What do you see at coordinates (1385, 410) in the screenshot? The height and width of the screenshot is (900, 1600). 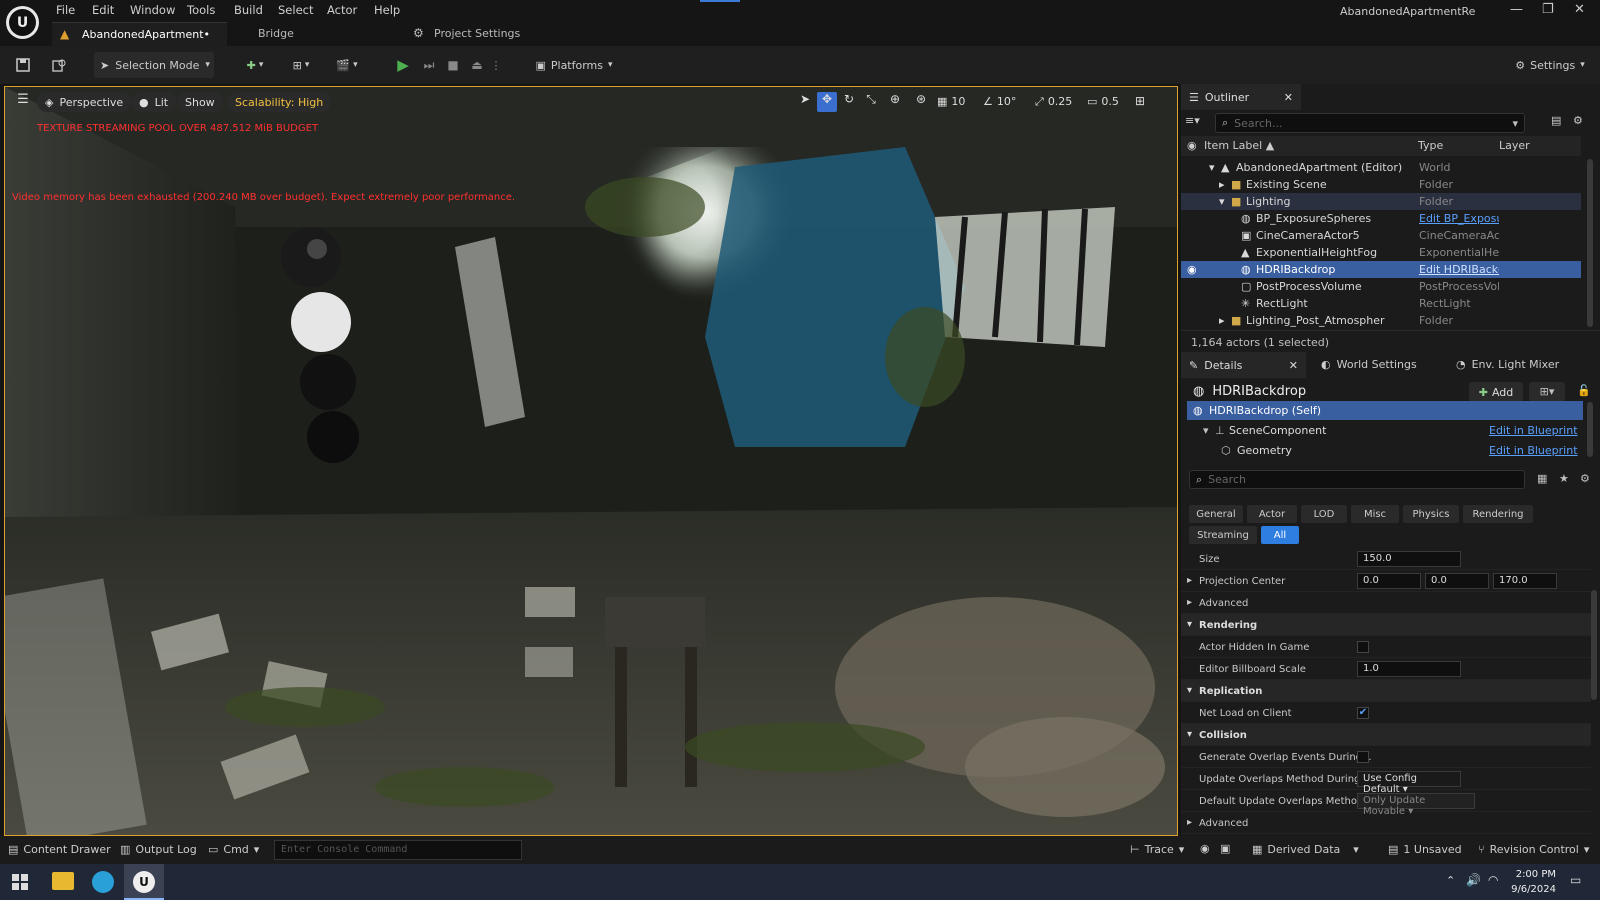 I see `component-row-self: ◍ HDRIBackdrop (Self)` at bounding box center [1385, 410].